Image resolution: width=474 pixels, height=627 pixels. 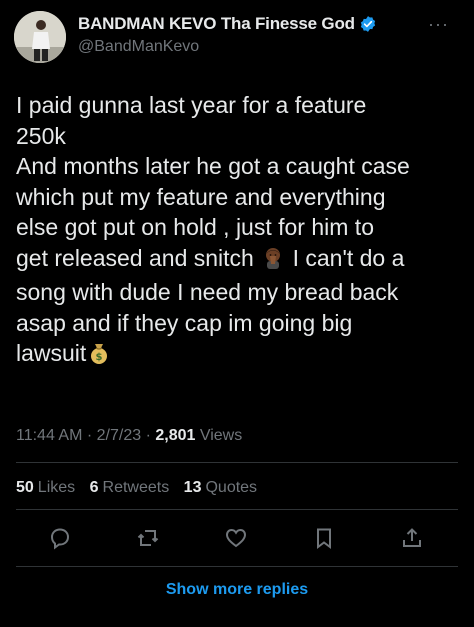 I want to click on views-label: Views, so click(x=221, y=435).